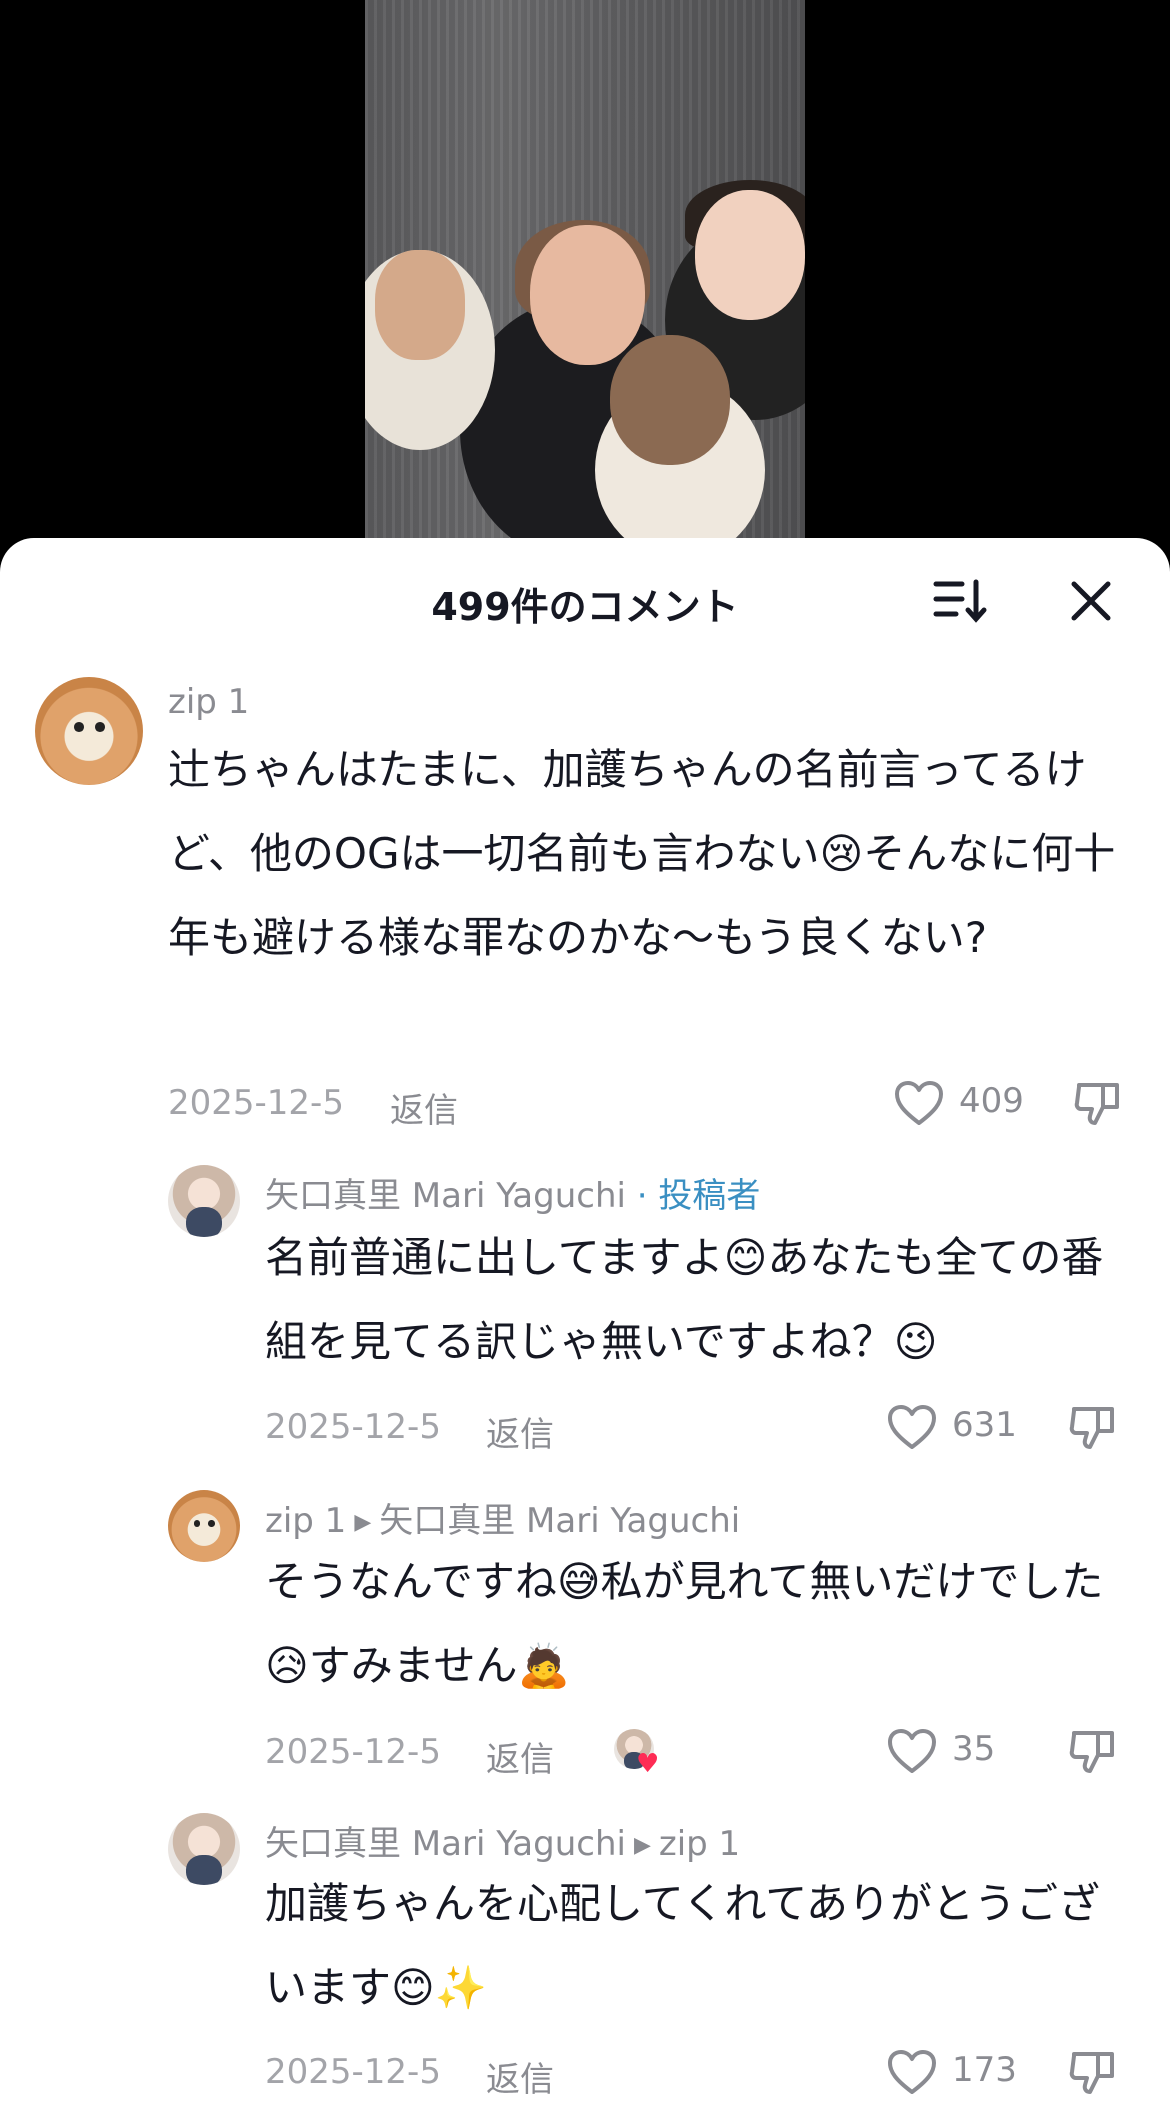 This screenshot has height=2126, width=1170. I want to click on comments-header: 499件のコメント, so click(585, 598).